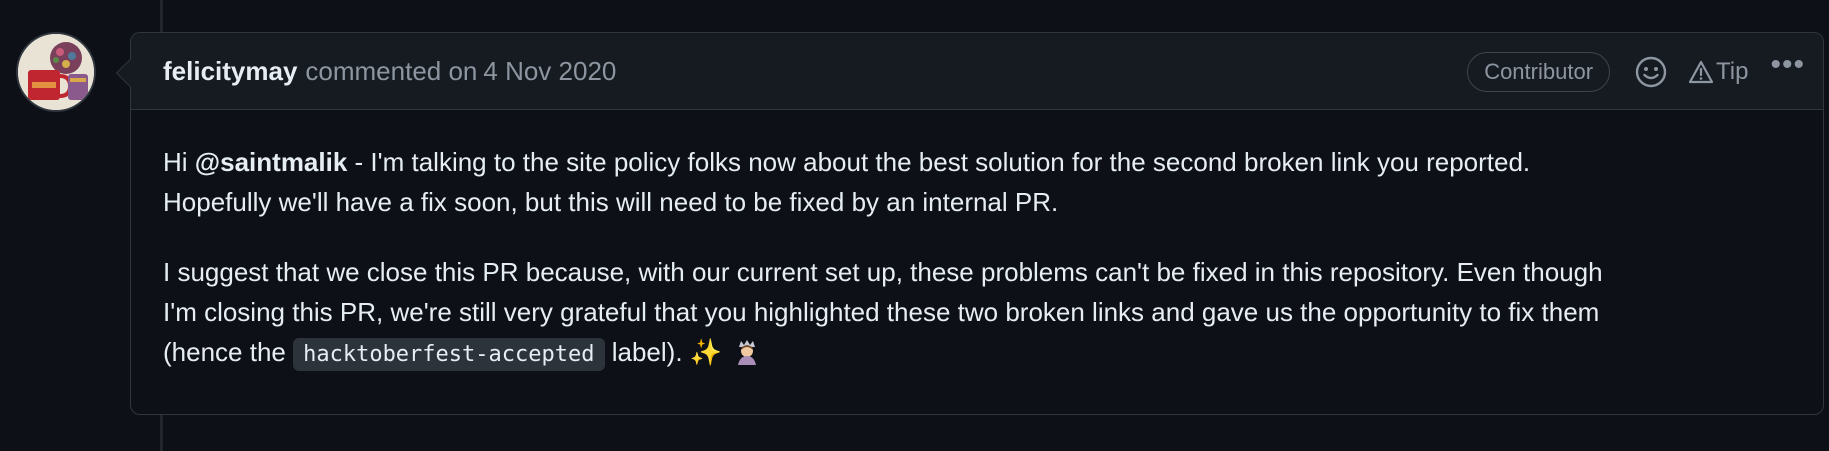 Image resolution: width=1829 pixels, height=451 pixels. I want to click on smiley-icon, so click(1651, 71).